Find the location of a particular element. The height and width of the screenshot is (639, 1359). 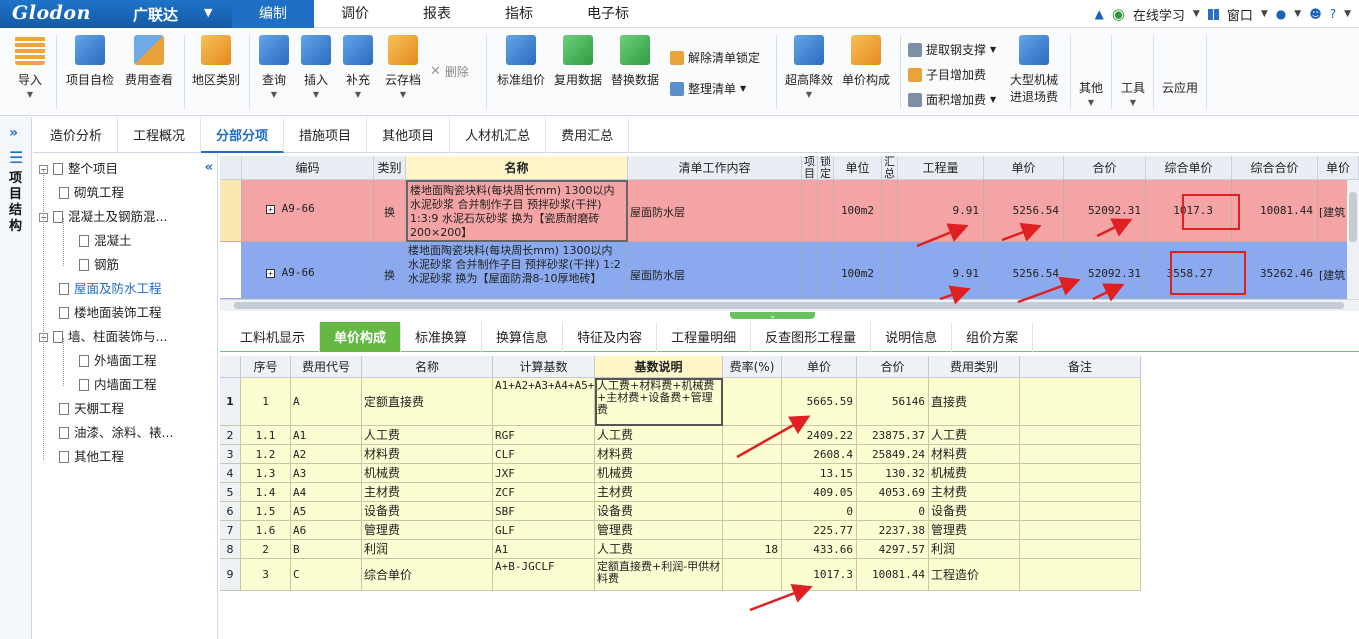

col-header-unit-price: 单价 is located at coordinates (819, 367).